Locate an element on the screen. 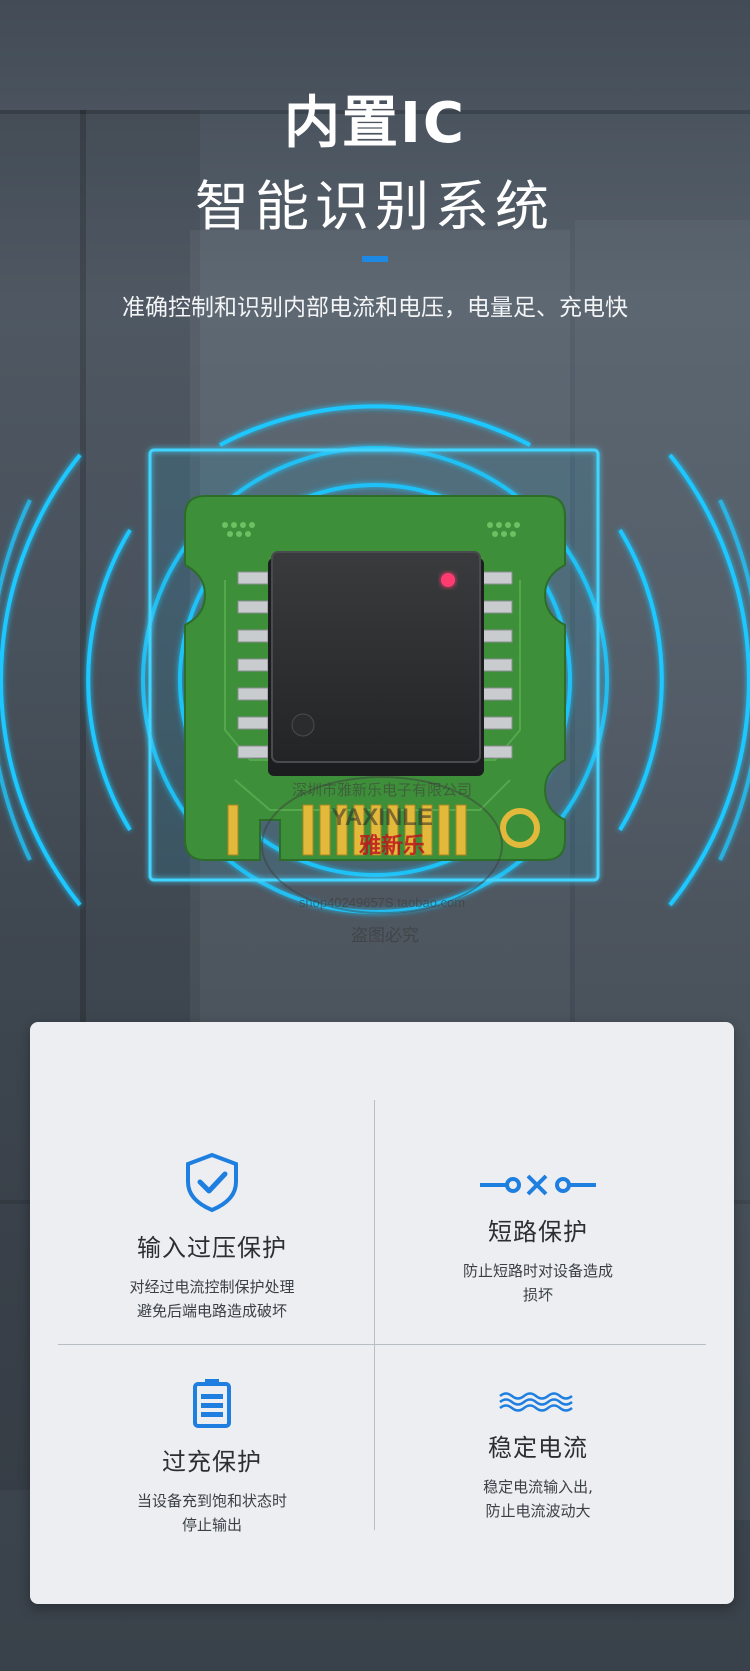  feature-title: 稳定电流 is located at coordinates (538, 1448).